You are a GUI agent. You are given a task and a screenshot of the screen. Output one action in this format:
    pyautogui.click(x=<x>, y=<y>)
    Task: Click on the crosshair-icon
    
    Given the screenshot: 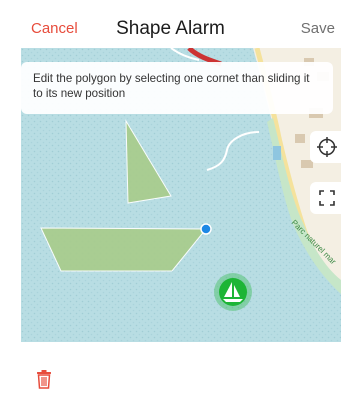 What is the action you would take?
    pyautogui.click(x=327, y=147)
    